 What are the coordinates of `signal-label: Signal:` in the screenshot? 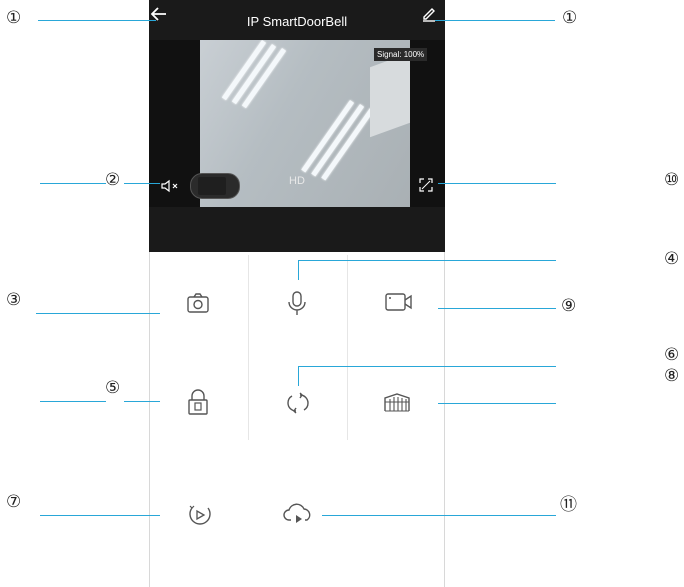 It's located at (389, 54).